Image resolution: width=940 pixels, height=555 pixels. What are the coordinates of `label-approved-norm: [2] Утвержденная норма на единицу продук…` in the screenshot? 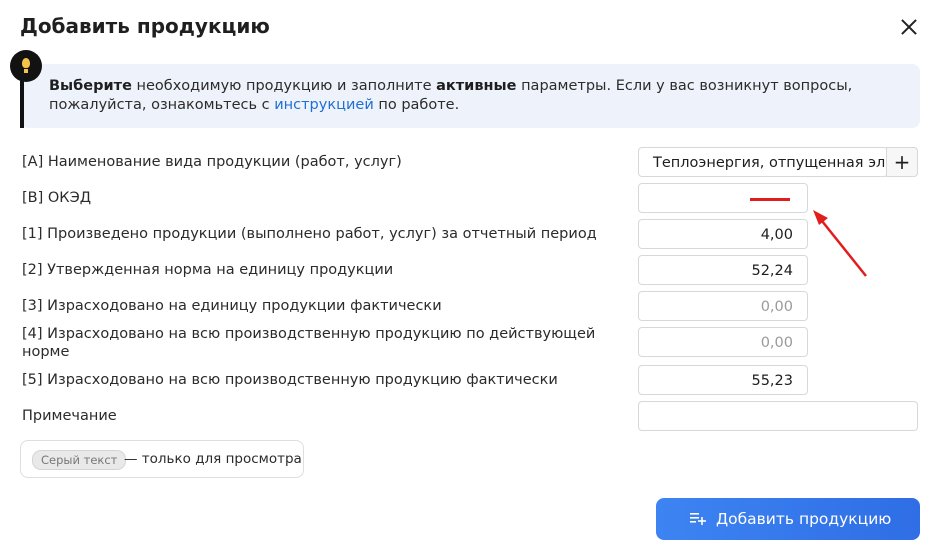 It's located at (208, 270).